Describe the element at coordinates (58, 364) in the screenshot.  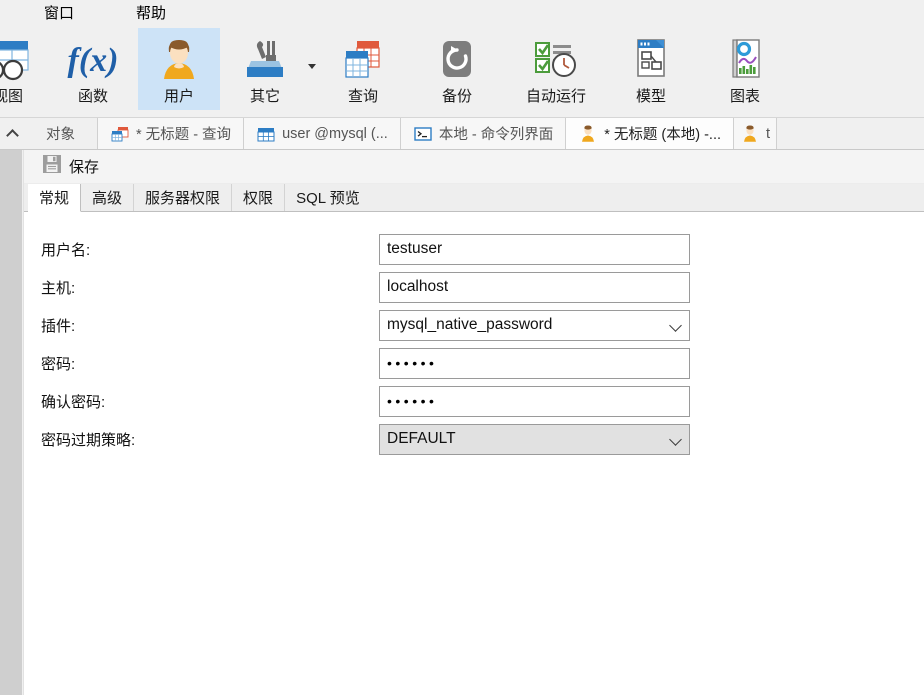
I see `password-label: 密码:` at that location.